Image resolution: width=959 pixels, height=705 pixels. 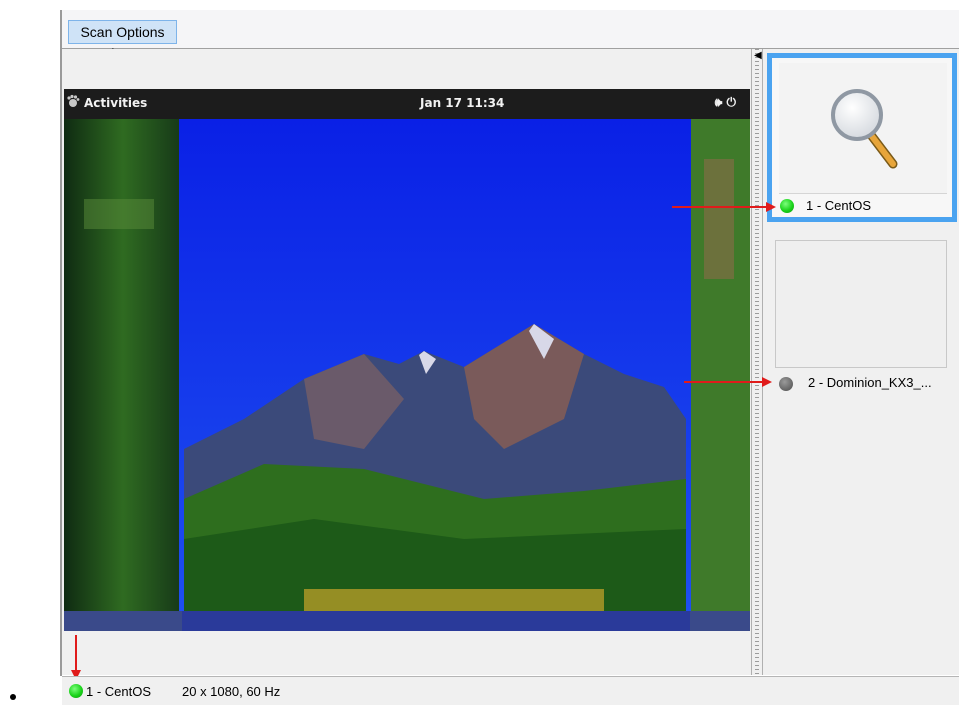 I want to click on status-target-label: 1 - CentOS, so click(x=119, y=691).